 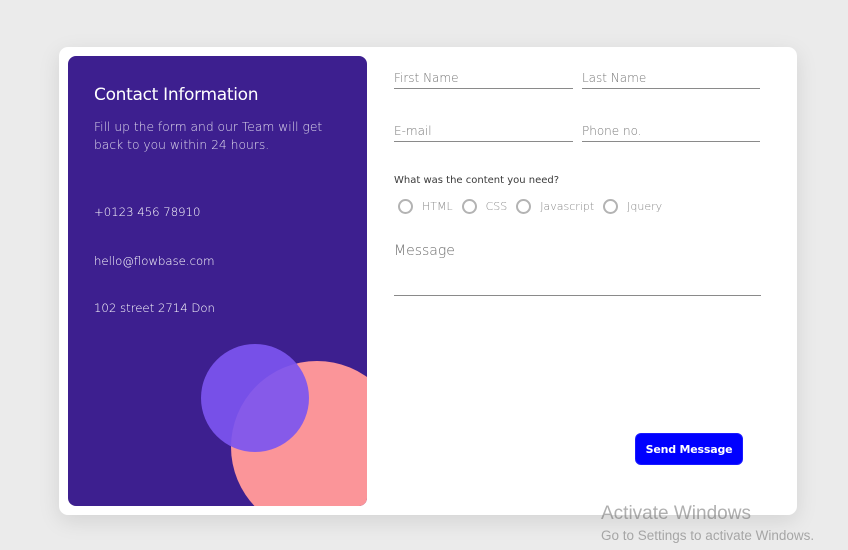 What do you see at coordinates (477, 180) in the screenshot?
I see `content-question-label: What was the content you need?` at bounding box center [477, 180].